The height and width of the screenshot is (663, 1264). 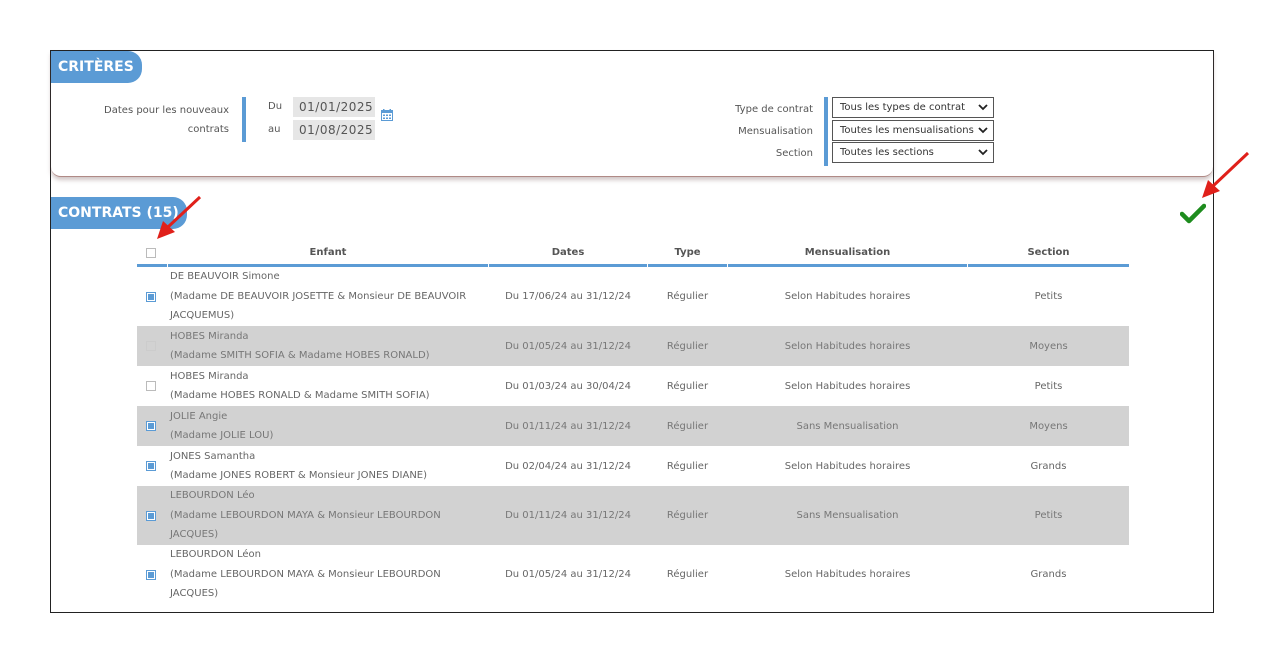 I want to click on header-dates: Dates, so click(x=568, y=255).